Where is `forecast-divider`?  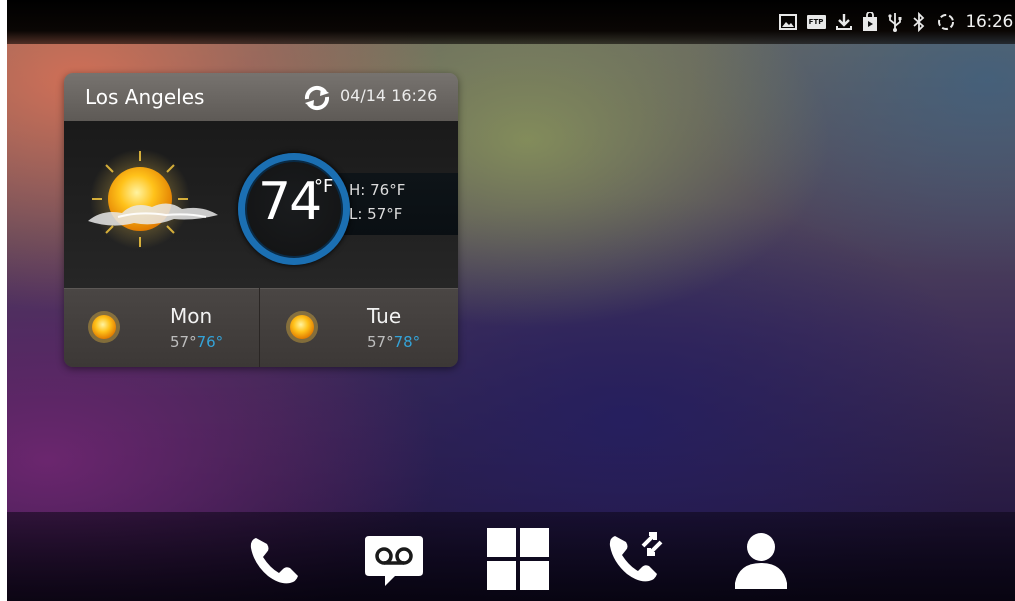
forecast-divider is located at coordinates (259, 327).